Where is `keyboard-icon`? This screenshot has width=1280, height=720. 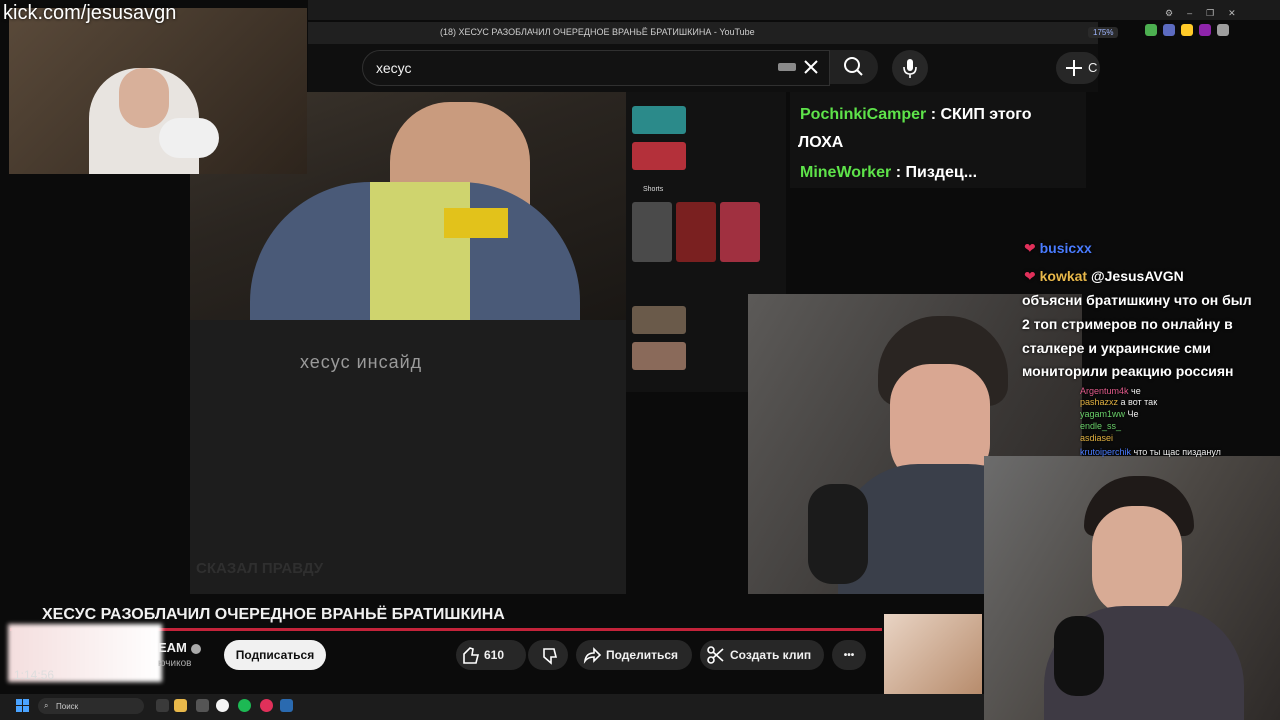 keyboard-icon is located at coordinates (787, 67).